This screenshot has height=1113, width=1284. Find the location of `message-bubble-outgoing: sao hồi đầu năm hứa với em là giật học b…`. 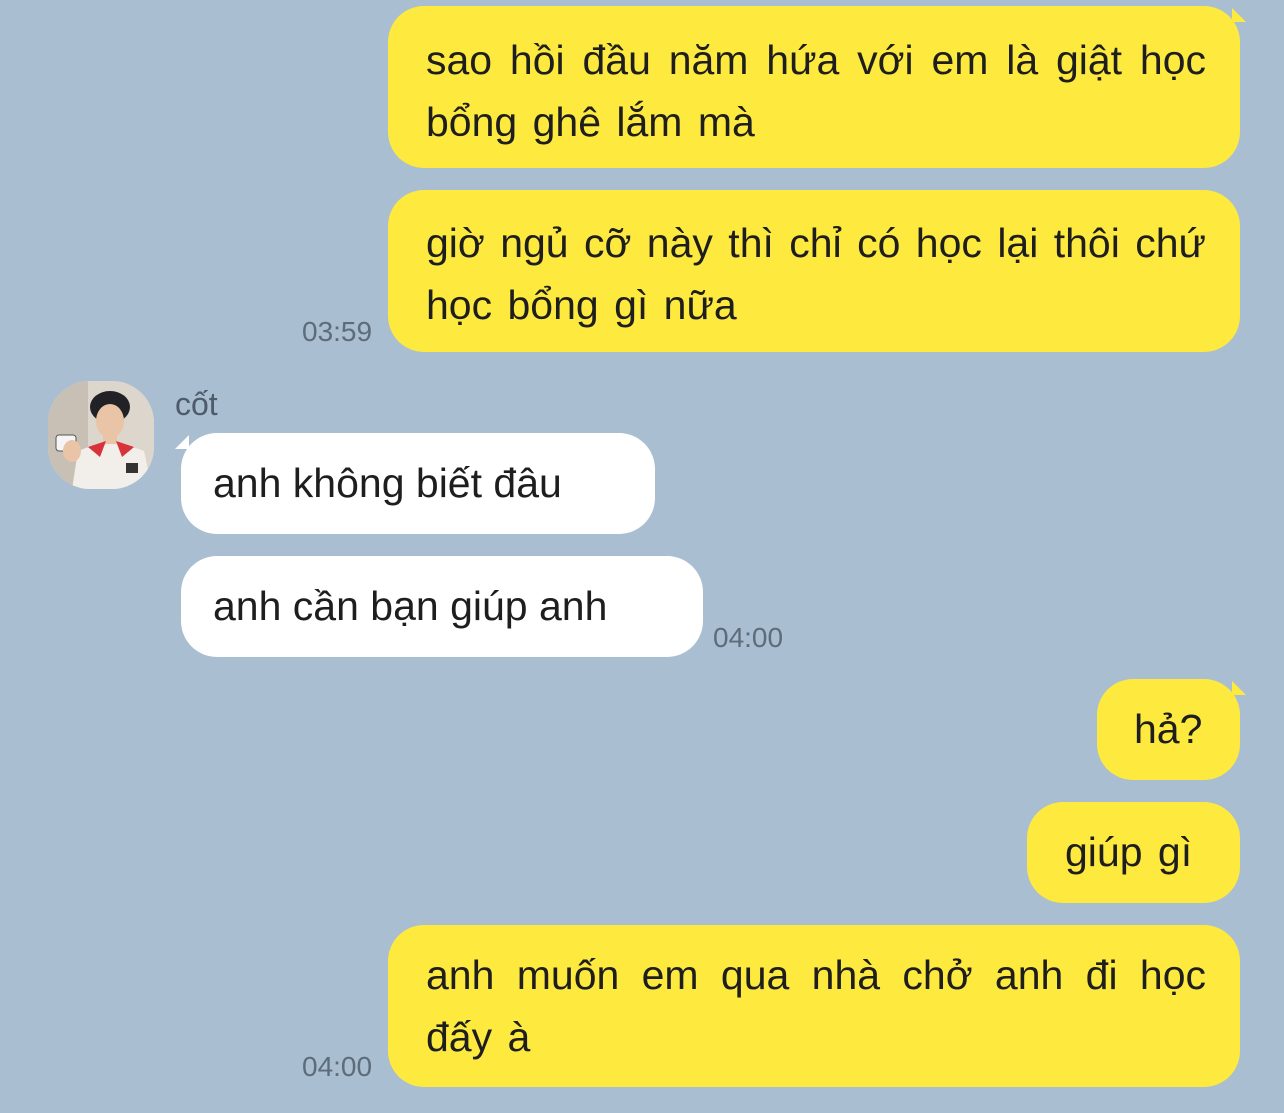

message-bubble-outgoing: sao hồi đầu năm hứa với em là giật học b… is located at coordinates (814, 87).